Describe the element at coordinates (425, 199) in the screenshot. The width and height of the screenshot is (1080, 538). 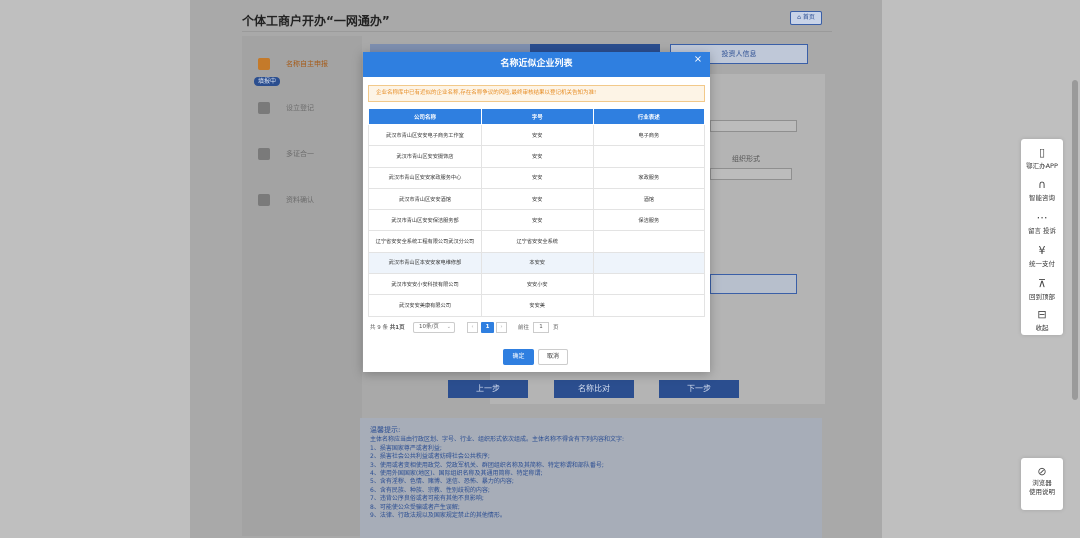
I see `cell-company: 武汉市青山区安安酒馆` at that location.